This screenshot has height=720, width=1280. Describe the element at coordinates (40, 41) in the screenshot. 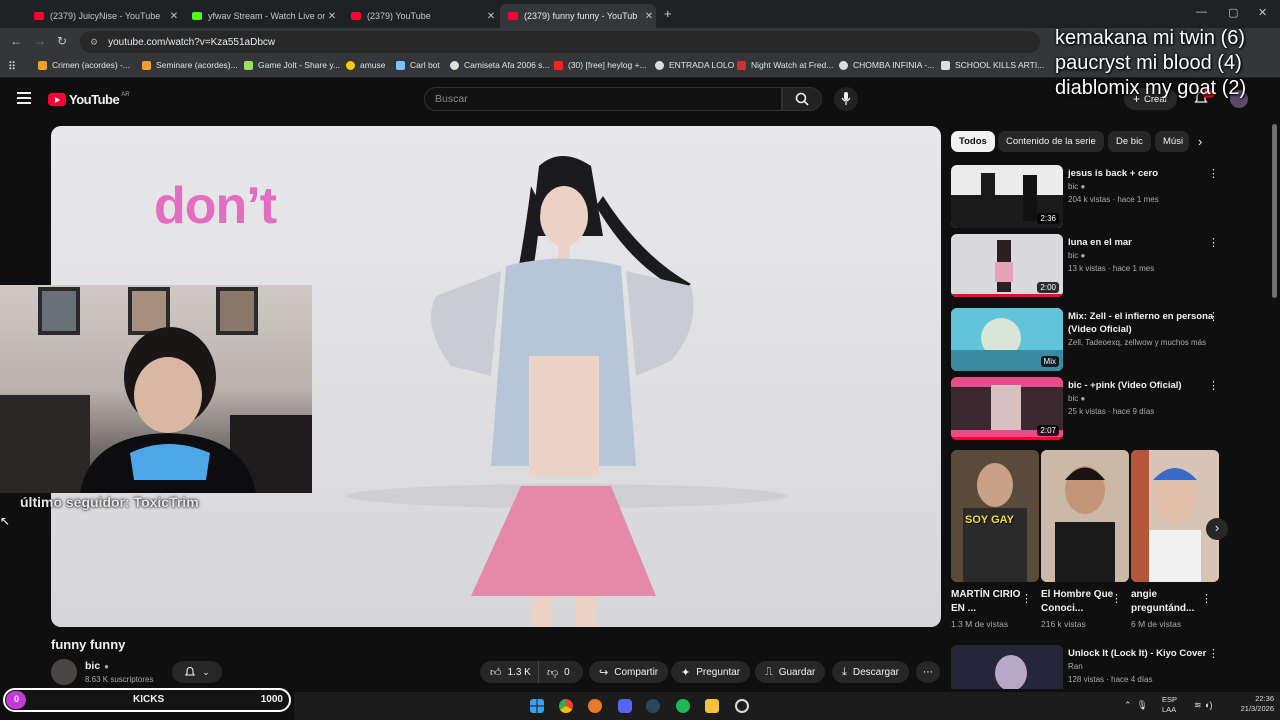

I see `forward-icon: →` at that location.